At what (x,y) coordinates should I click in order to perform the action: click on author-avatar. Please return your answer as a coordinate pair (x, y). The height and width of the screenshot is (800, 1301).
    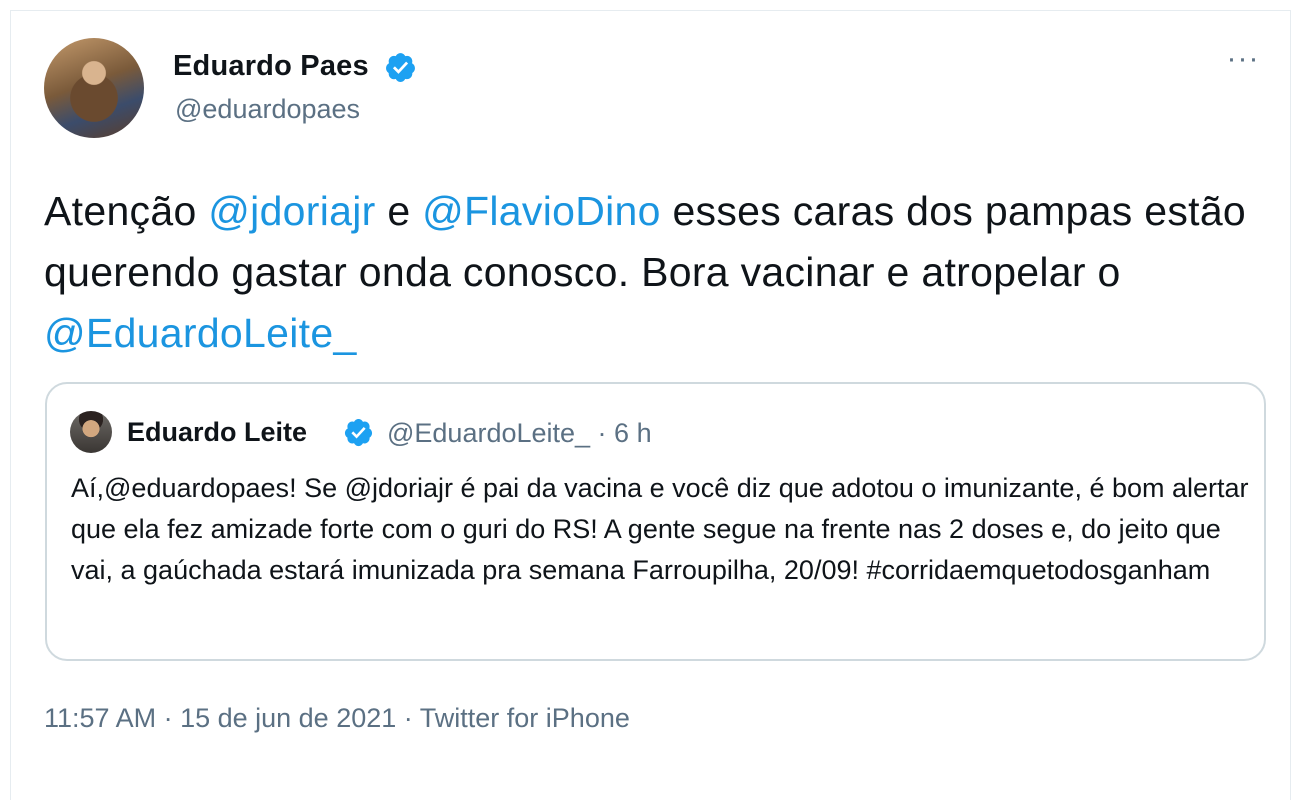
    Looking at the image, I should click on (94, 88).